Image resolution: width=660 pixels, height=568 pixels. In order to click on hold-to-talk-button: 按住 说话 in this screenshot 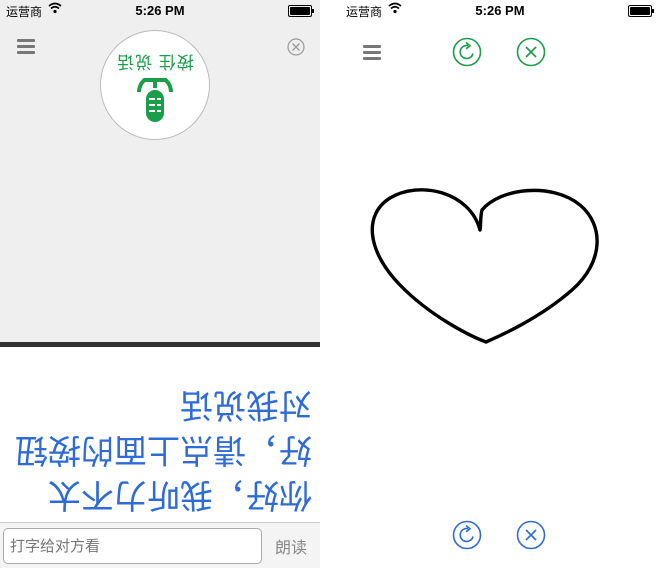, I will do `click(155, 85)`.